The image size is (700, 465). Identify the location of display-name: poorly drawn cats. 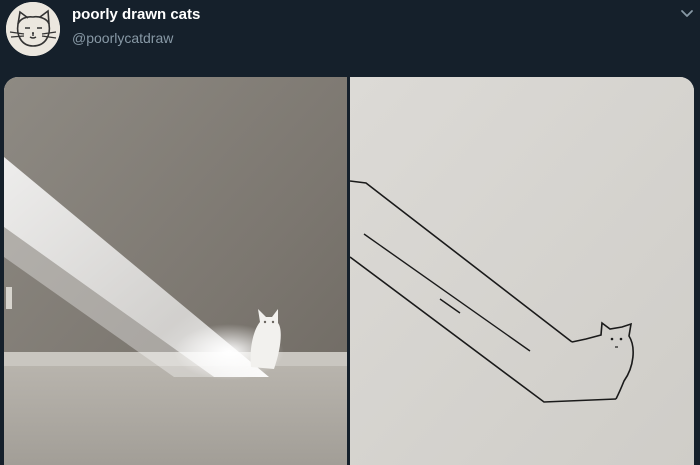
(136, 14).